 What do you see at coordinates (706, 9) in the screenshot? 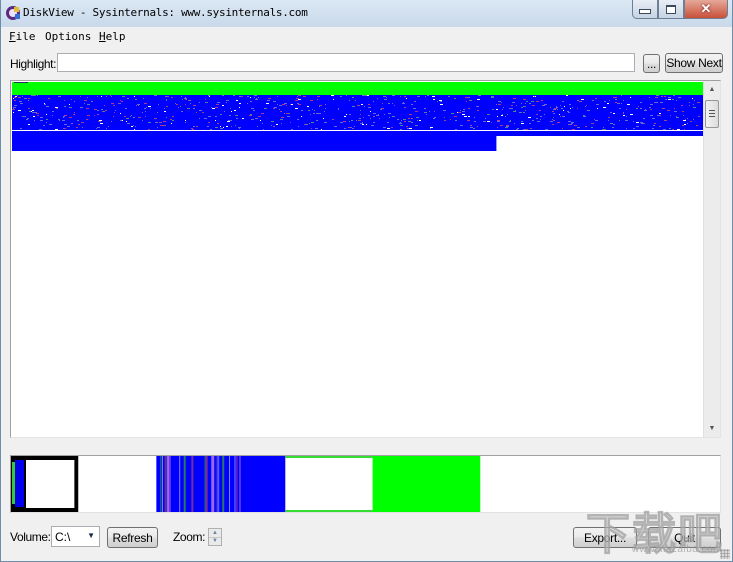
I see `close-button: ✕` at bounding box center [706, 9].